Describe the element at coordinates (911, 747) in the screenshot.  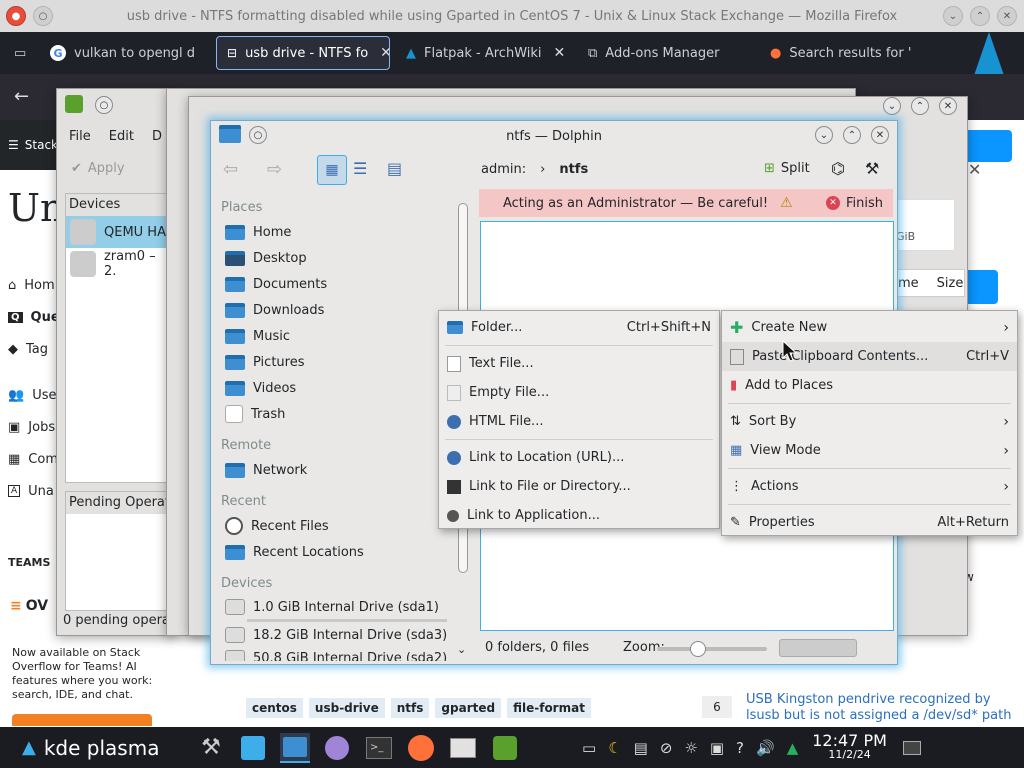
I see `show-desktop-icon` at that location.